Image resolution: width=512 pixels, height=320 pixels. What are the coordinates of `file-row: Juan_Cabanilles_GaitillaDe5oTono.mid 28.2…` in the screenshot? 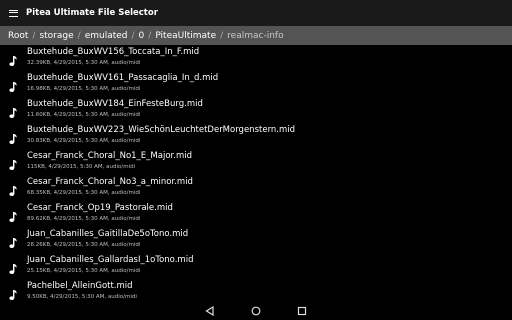 It's located at (256, 240).